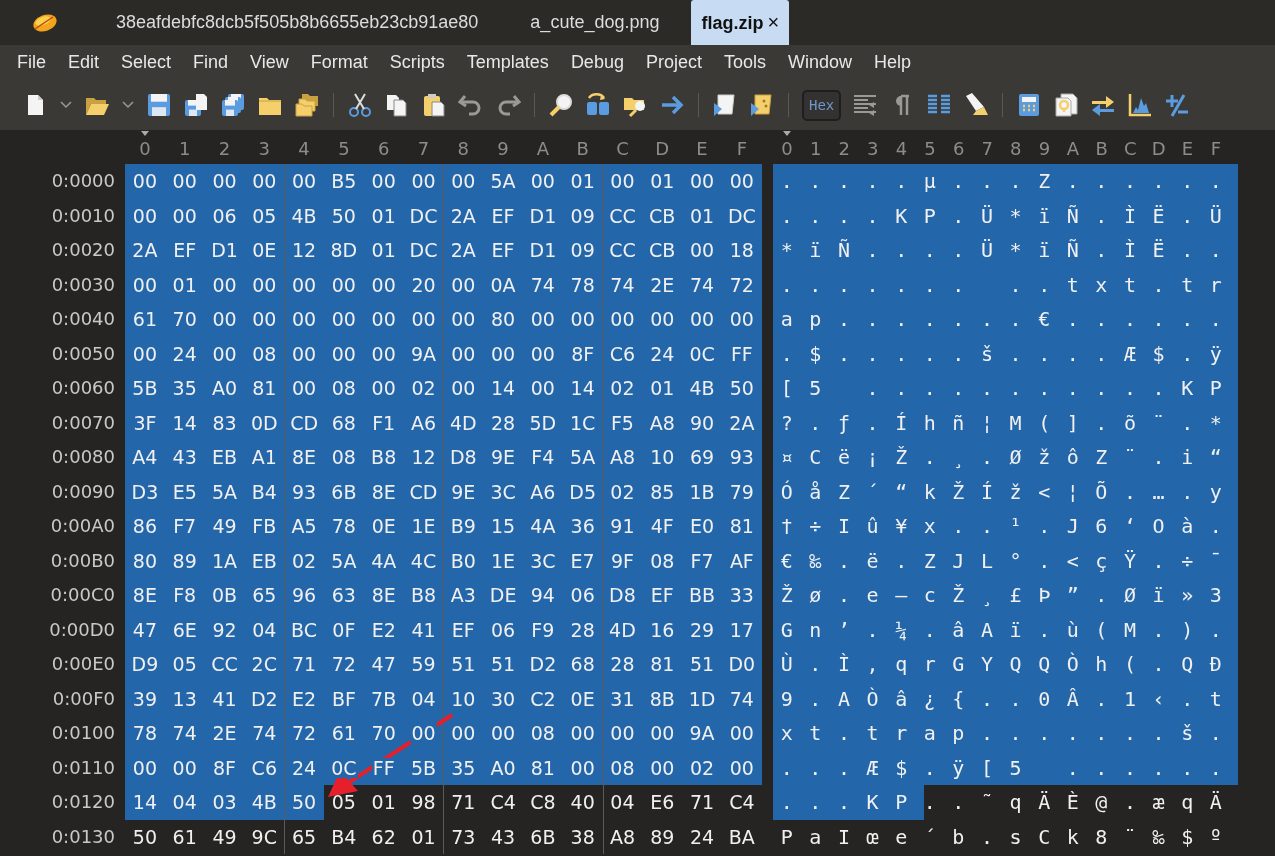 The width and height of the screenshot is (1275, 856). Describe the element at coordinates (339, 62) in the screenshot. I see `menu-item: Format` at that location.